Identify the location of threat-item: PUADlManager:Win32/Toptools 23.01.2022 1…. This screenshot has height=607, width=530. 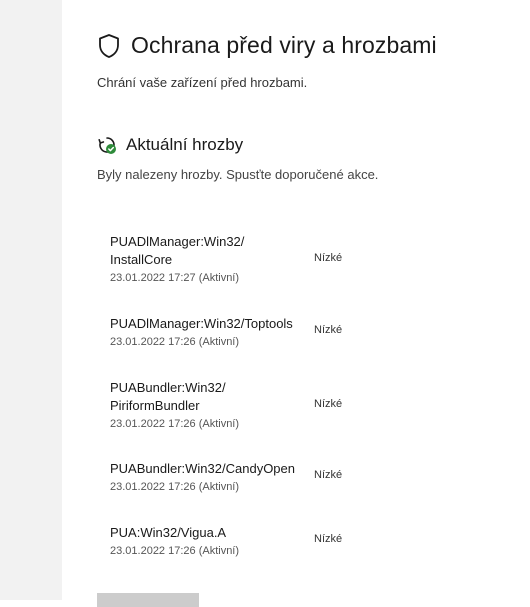
(275, 332).